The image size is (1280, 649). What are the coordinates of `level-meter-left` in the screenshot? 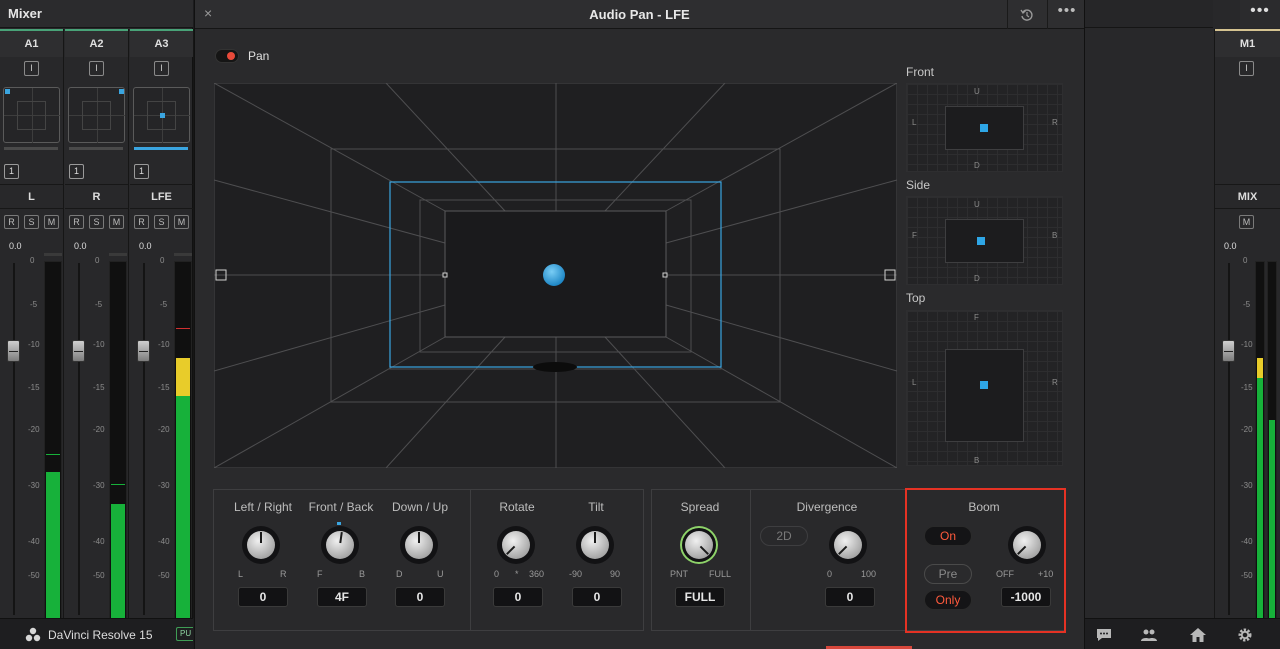 It's located at (1260, 441).